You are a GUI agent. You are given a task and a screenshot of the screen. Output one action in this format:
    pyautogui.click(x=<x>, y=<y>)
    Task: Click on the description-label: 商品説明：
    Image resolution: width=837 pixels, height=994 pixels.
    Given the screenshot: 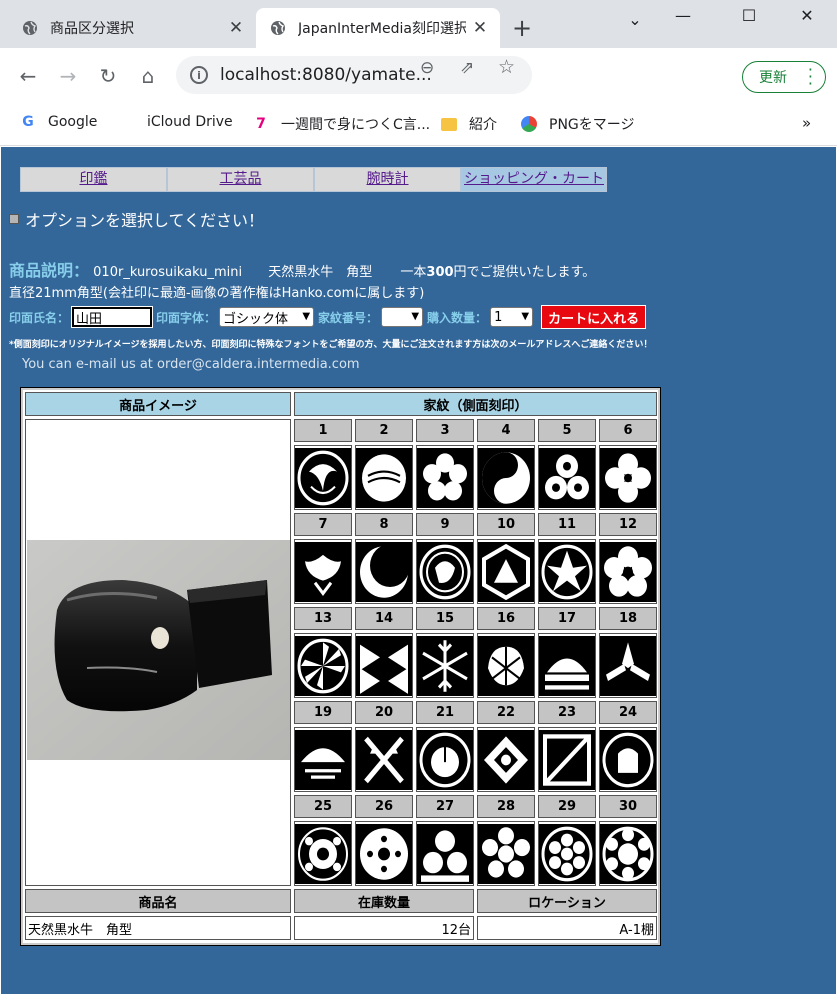 What is the action you would take?
    pyautogui.click(x=49, y=270)
    